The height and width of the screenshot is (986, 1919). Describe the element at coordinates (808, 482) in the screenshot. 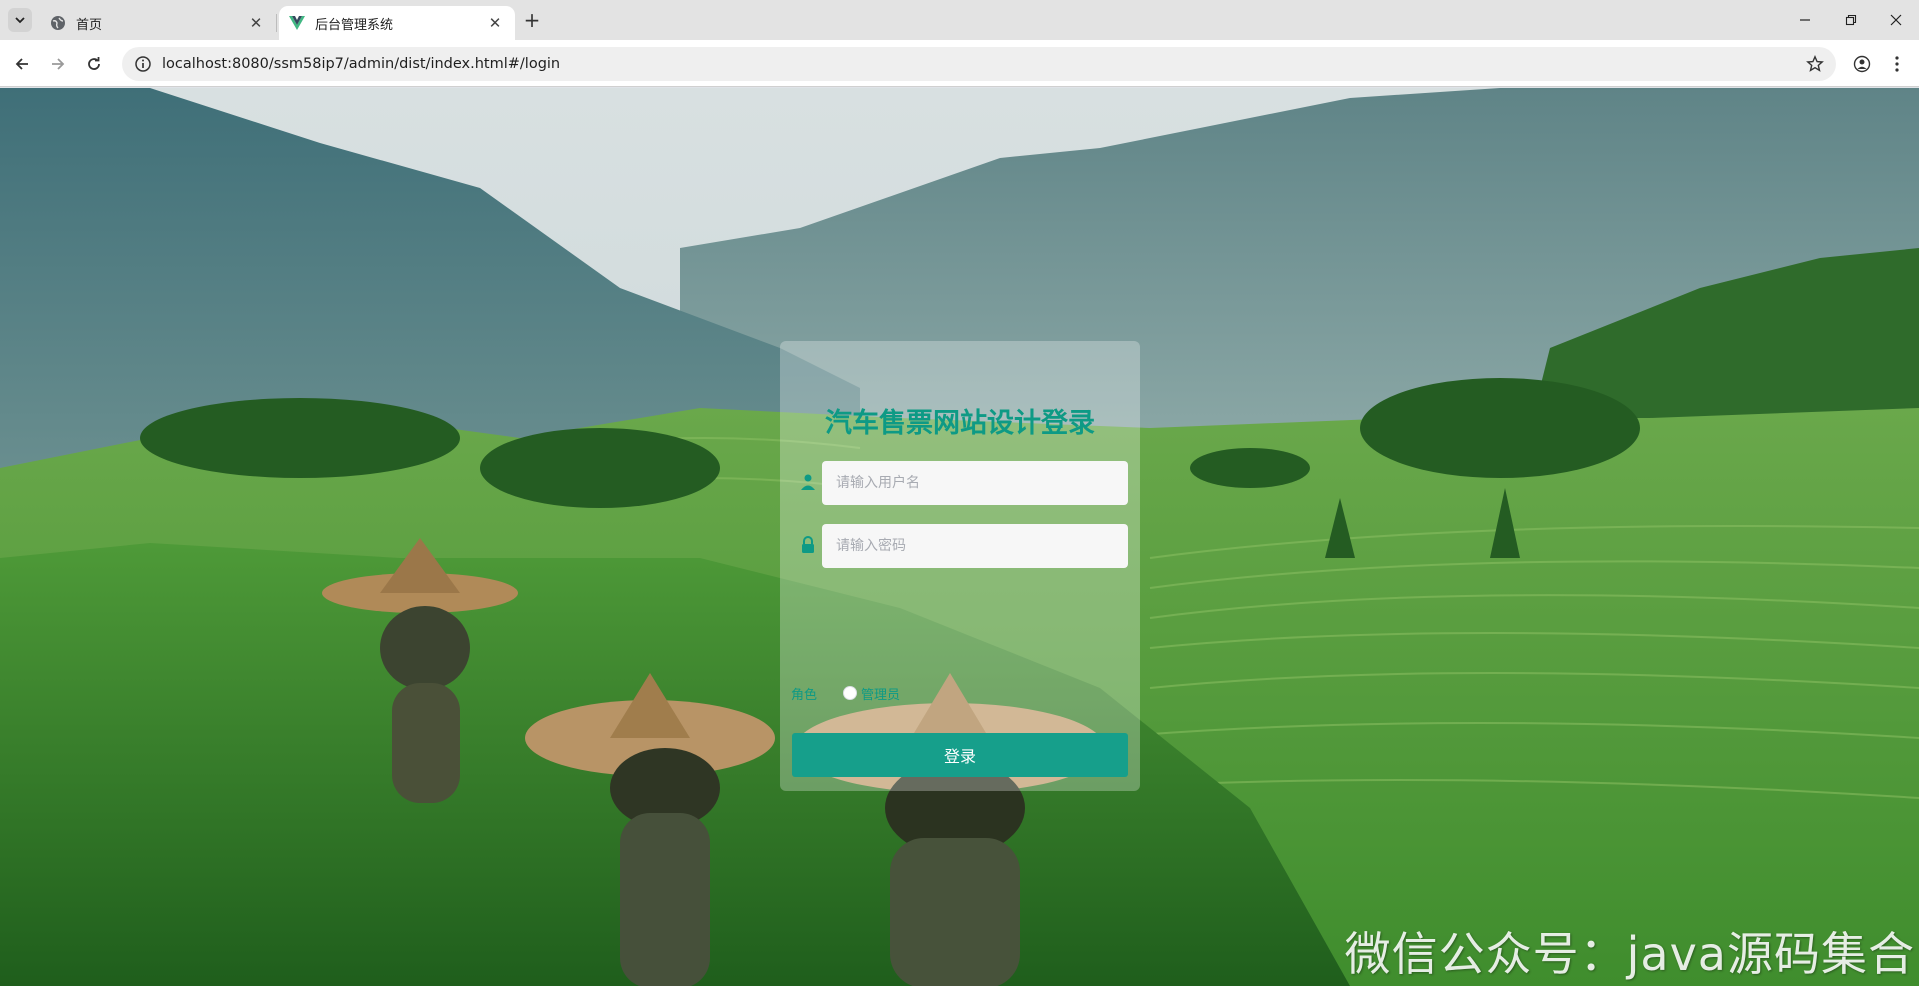

I see `user-icon` at that location.